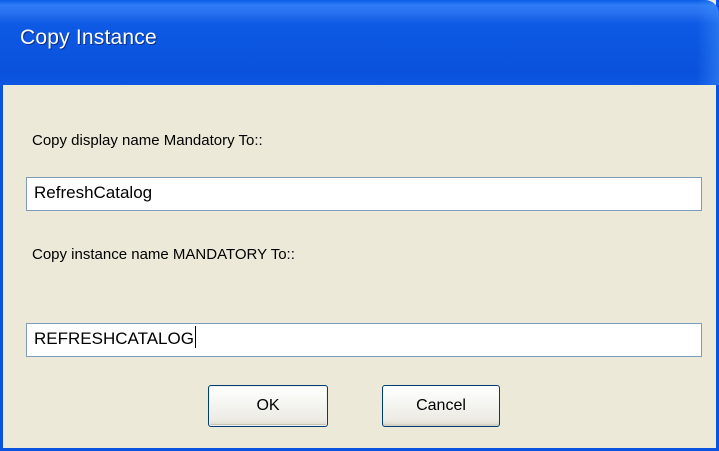 The image size is (719, 451). Describe the element at coordinates (268, 406) in the screenshot. I see `ok-button: OK` at that location.